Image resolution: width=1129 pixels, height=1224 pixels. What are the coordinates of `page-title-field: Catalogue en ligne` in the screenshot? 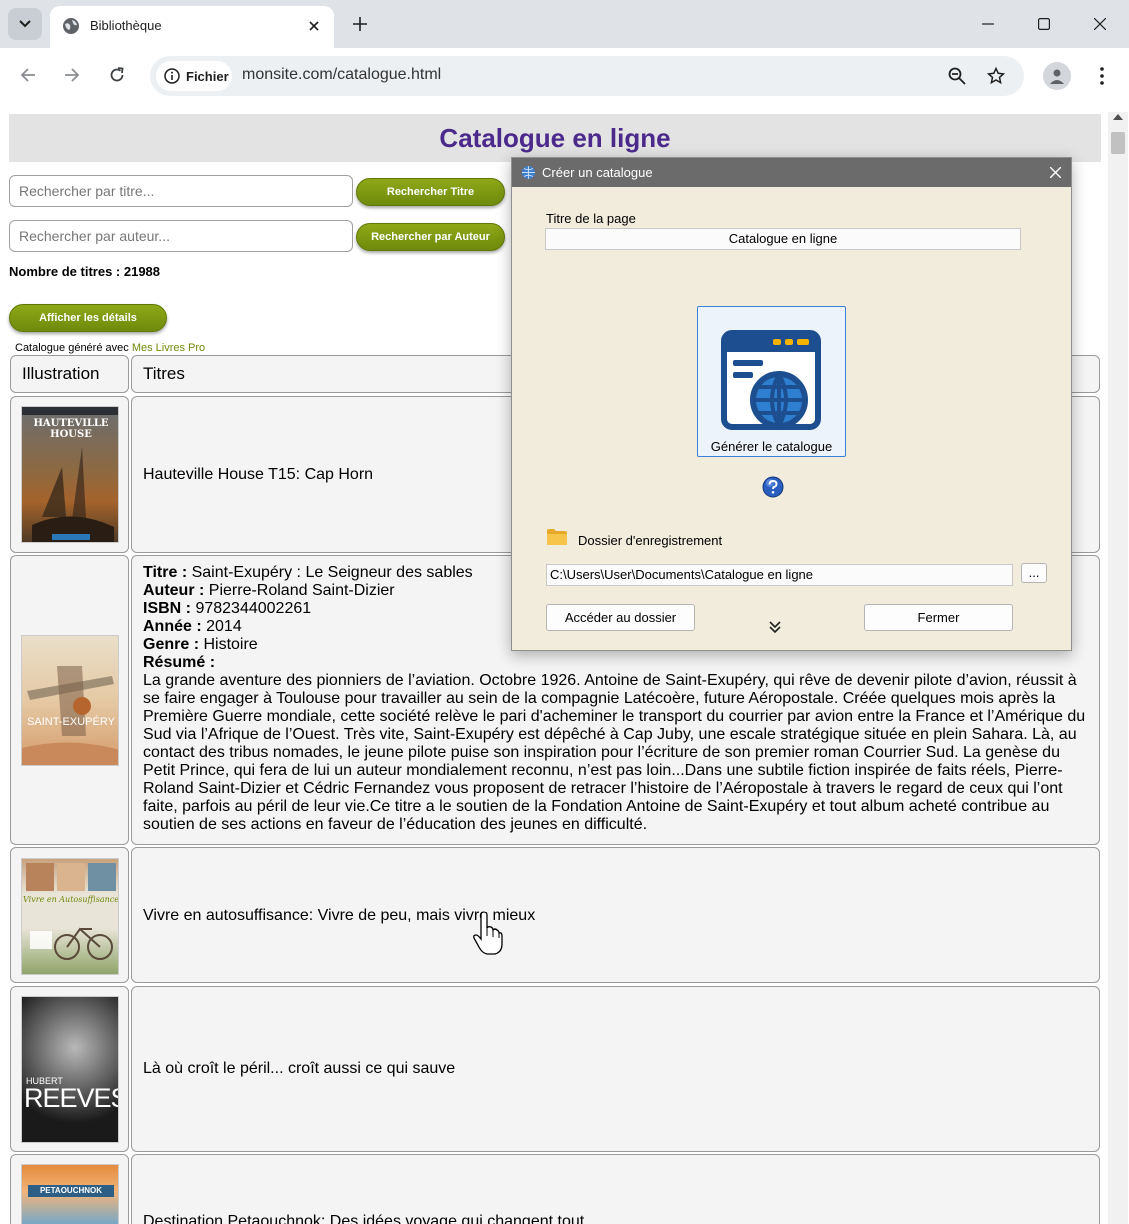 It's located at (783, 239).